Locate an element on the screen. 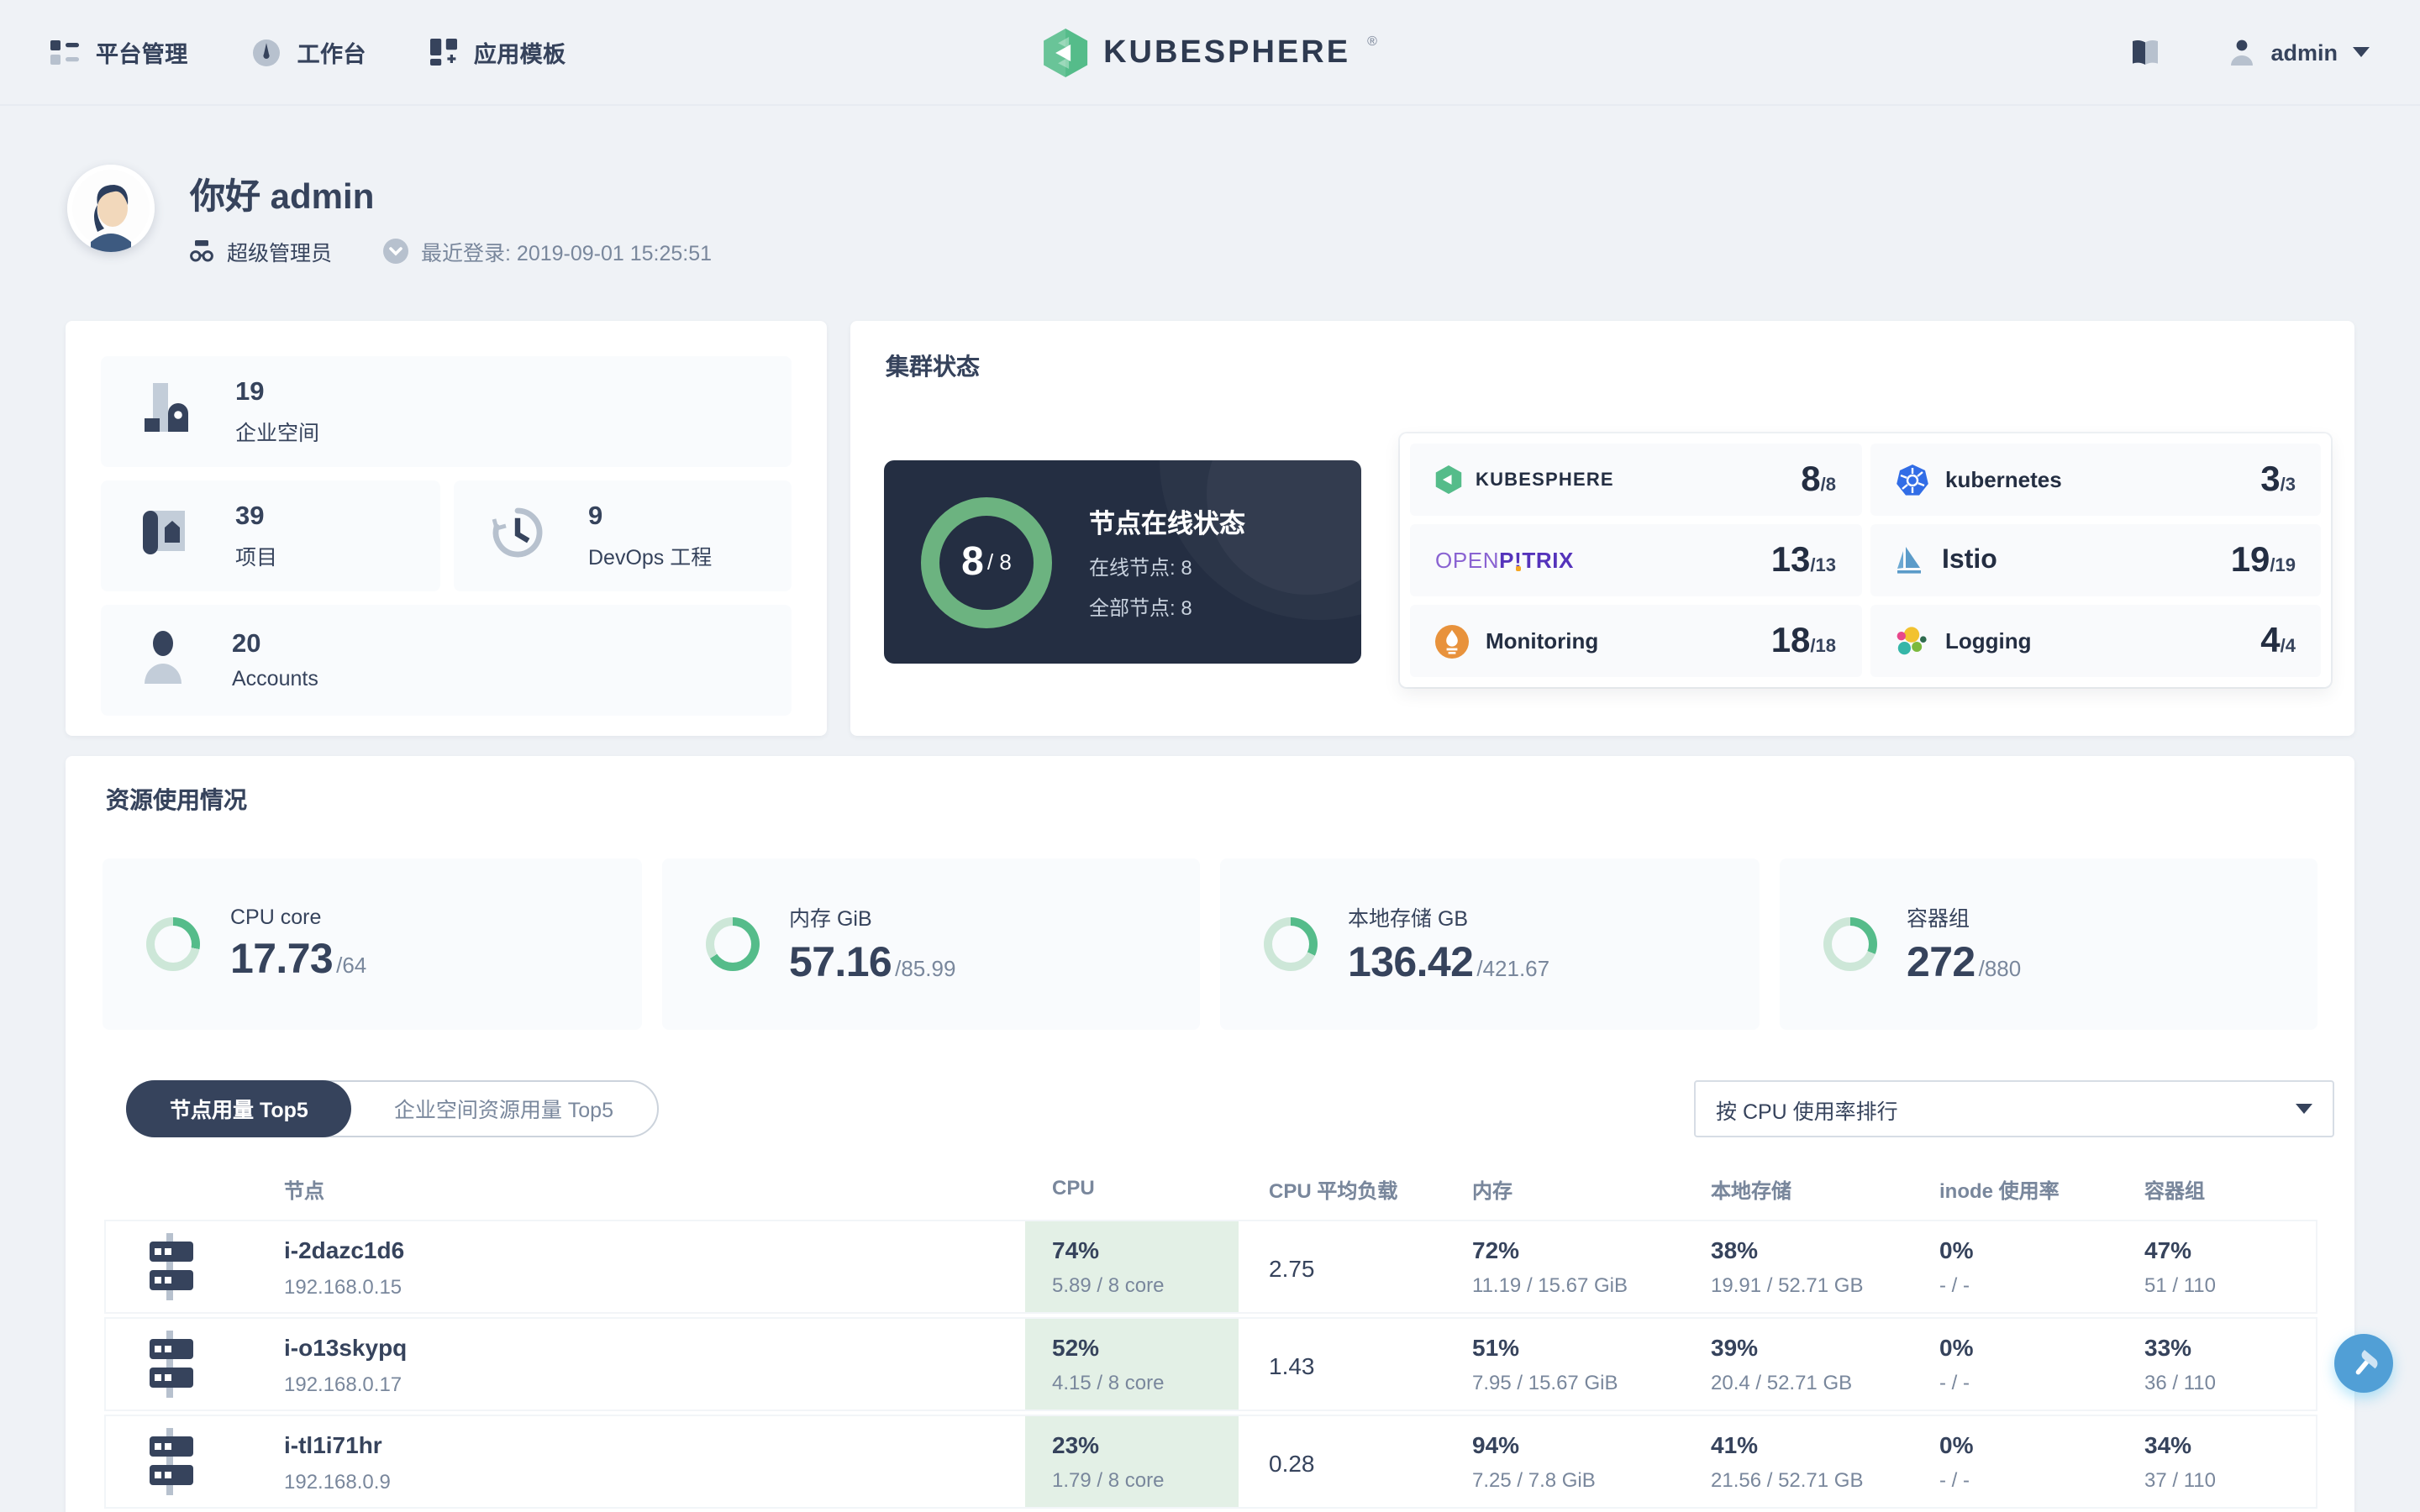 Image resolution: width=2420 pixels, height=1512 pixels. node-ip: 192.168.0.9 is located at coordinates (337, 1482).